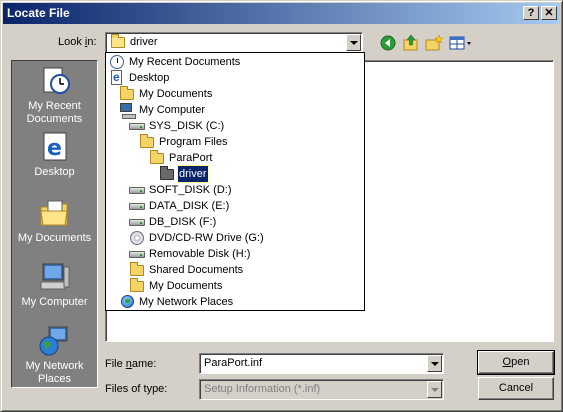 The width and height of the screenshot is (563, 412). What do you see at coordinates (181, 190) in the screenshot?
I see `dropdown-item-soft-disk: SOFT_DISK (D:)` at bounding box center [181, 190].